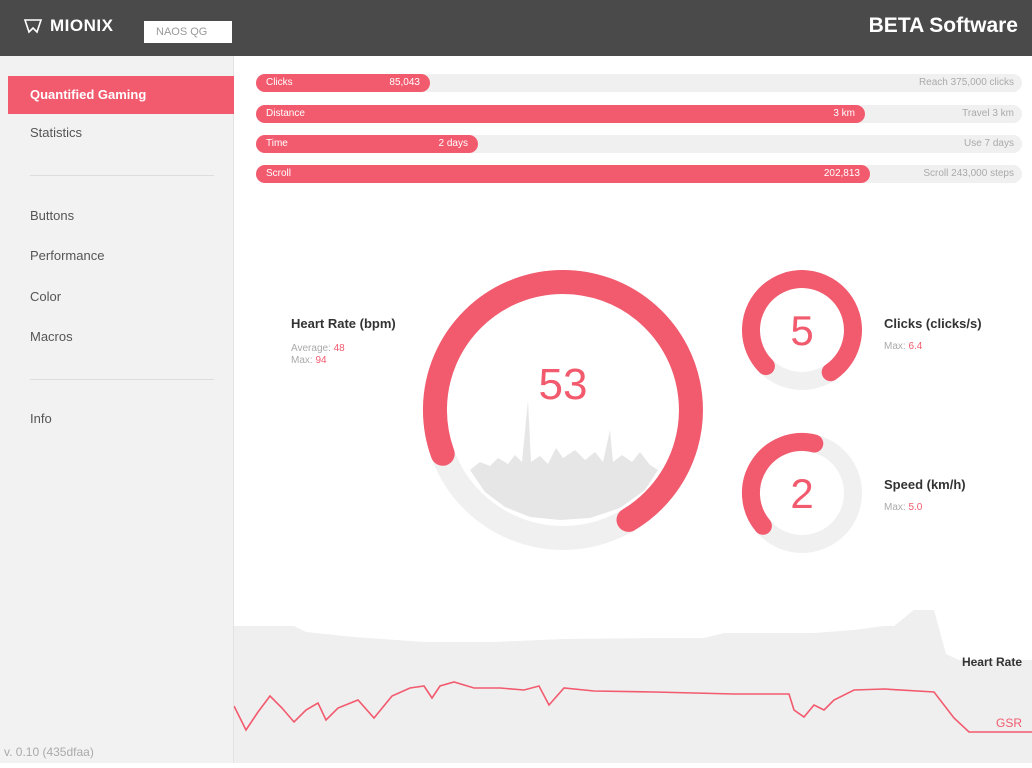 The image size is (1032, 768). Describe the element at coordinates (564, 460) in the screenshot. I see `heart-rate-waveform` at that location.